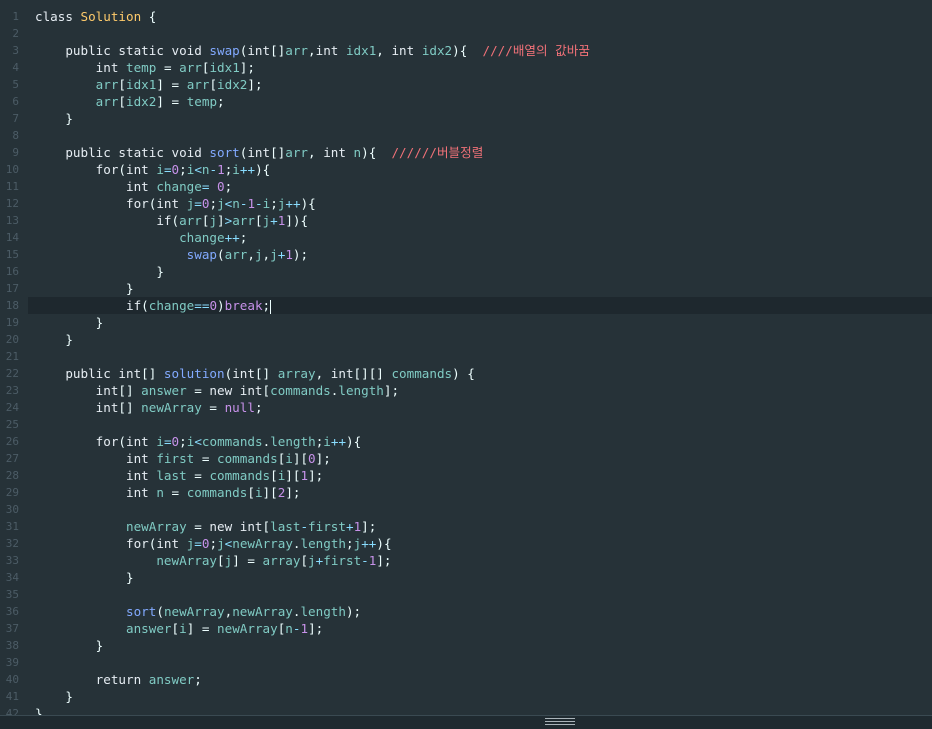  What do you see at coordinates (133, 186) in the screenshot?
I see `code-text: int change= 0;` at bounding box center [133, 186].